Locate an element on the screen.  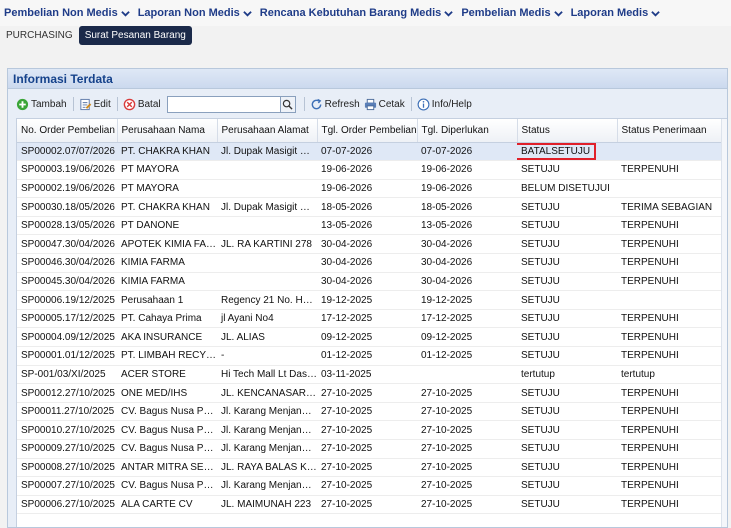
cancel-button: Batal is located at coordinates (142, 104).